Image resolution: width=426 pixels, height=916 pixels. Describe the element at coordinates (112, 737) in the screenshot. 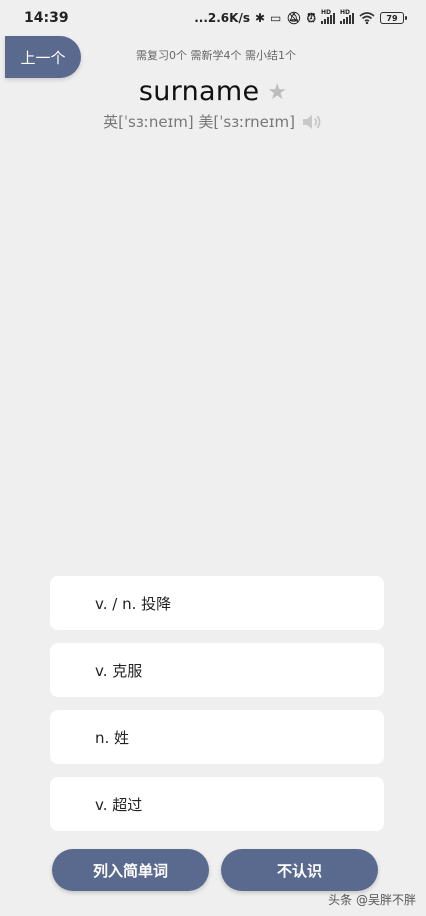

I see `option-label: n. 姓` at that location.